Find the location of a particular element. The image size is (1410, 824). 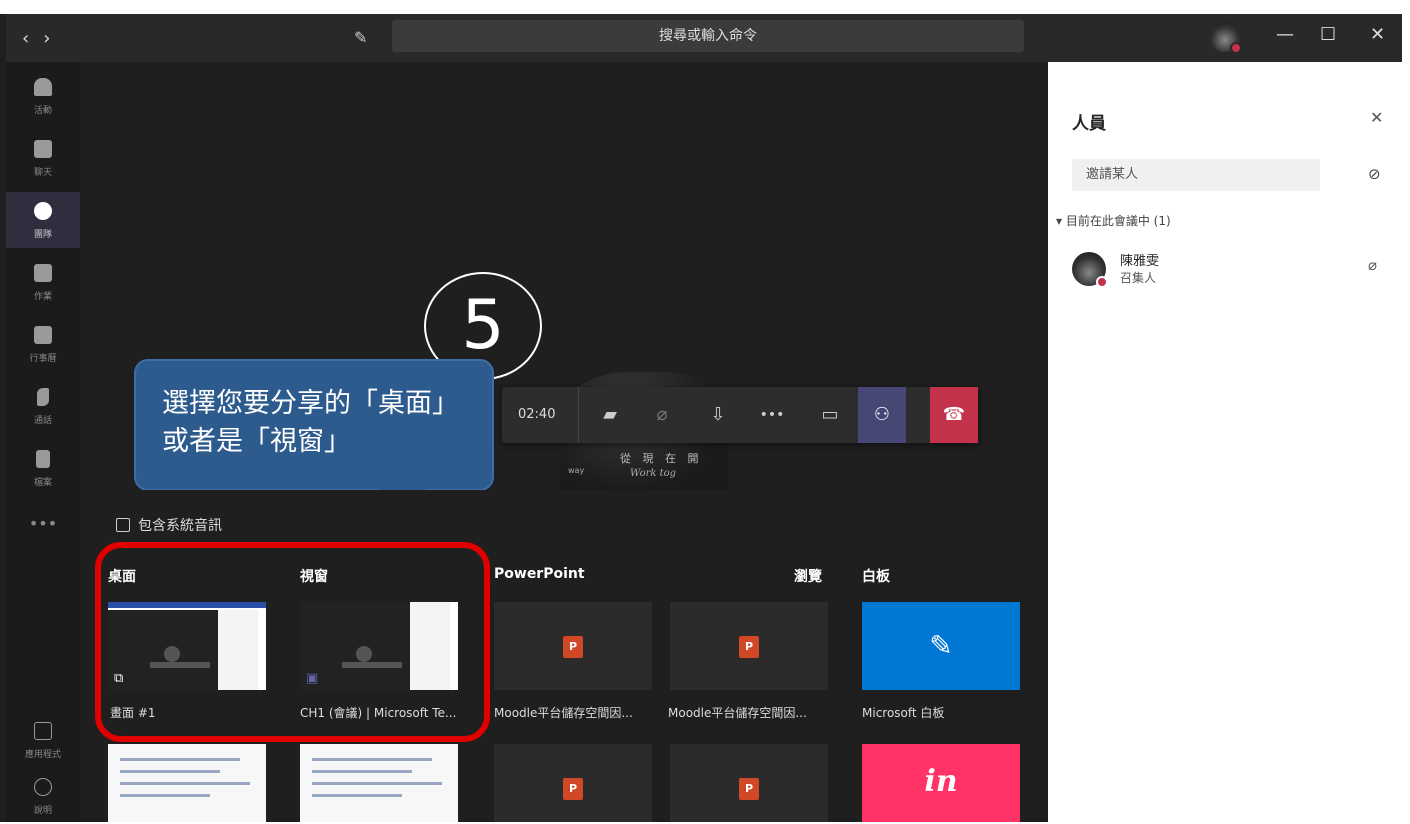

participant-name: 陳雅雯 is located at coordinates (1140, 261).